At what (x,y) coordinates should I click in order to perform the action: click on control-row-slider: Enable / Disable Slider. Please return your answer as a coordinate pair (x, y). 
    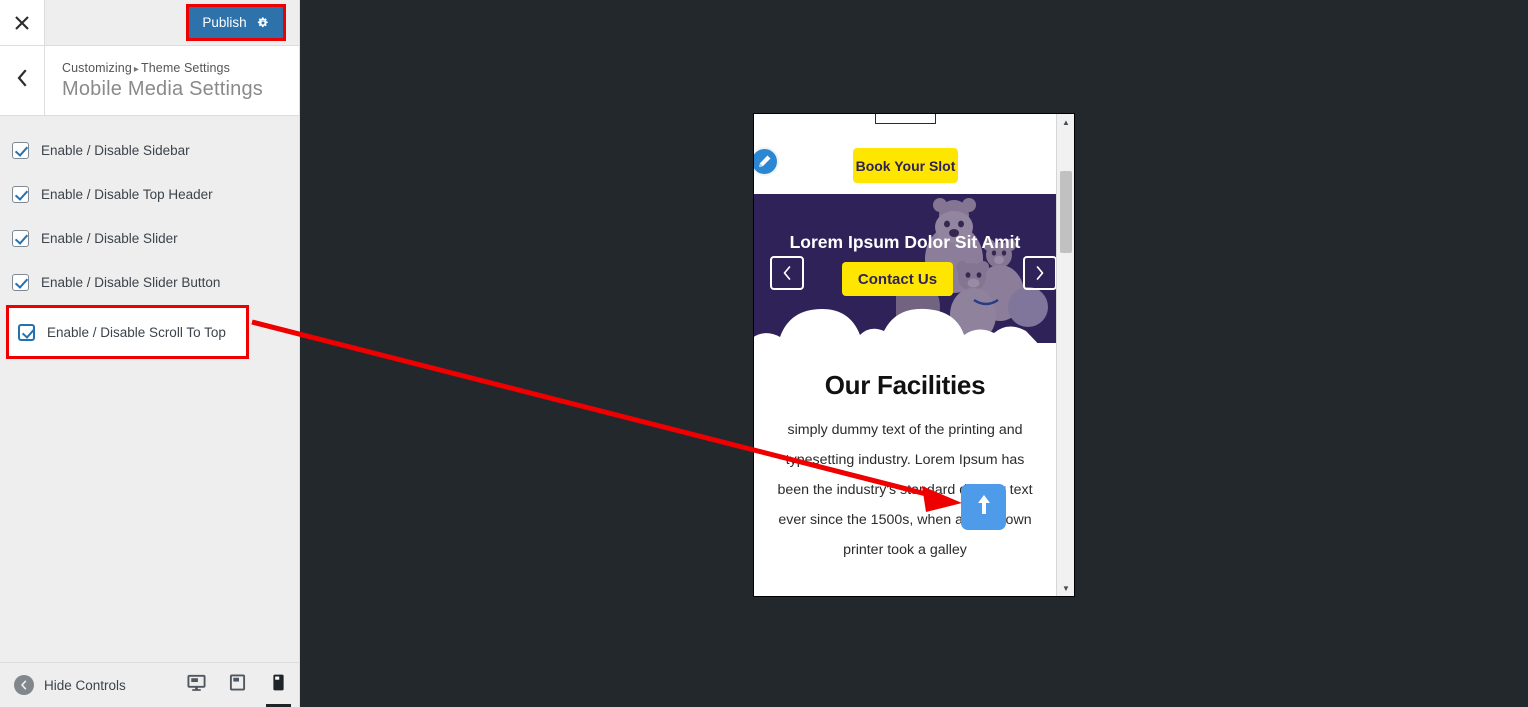
    Looking at the image, I should click on (149, 238).